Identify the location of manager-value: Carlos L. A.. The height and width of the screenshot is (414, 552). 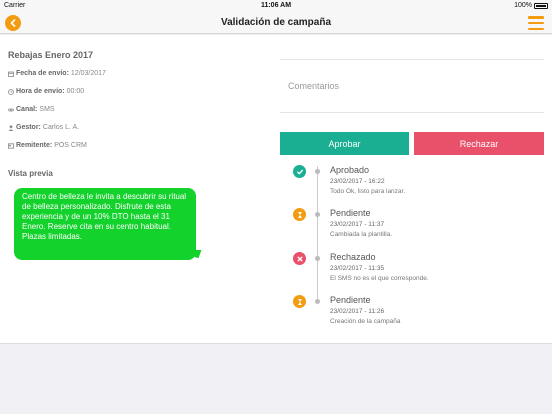
(61, 127).